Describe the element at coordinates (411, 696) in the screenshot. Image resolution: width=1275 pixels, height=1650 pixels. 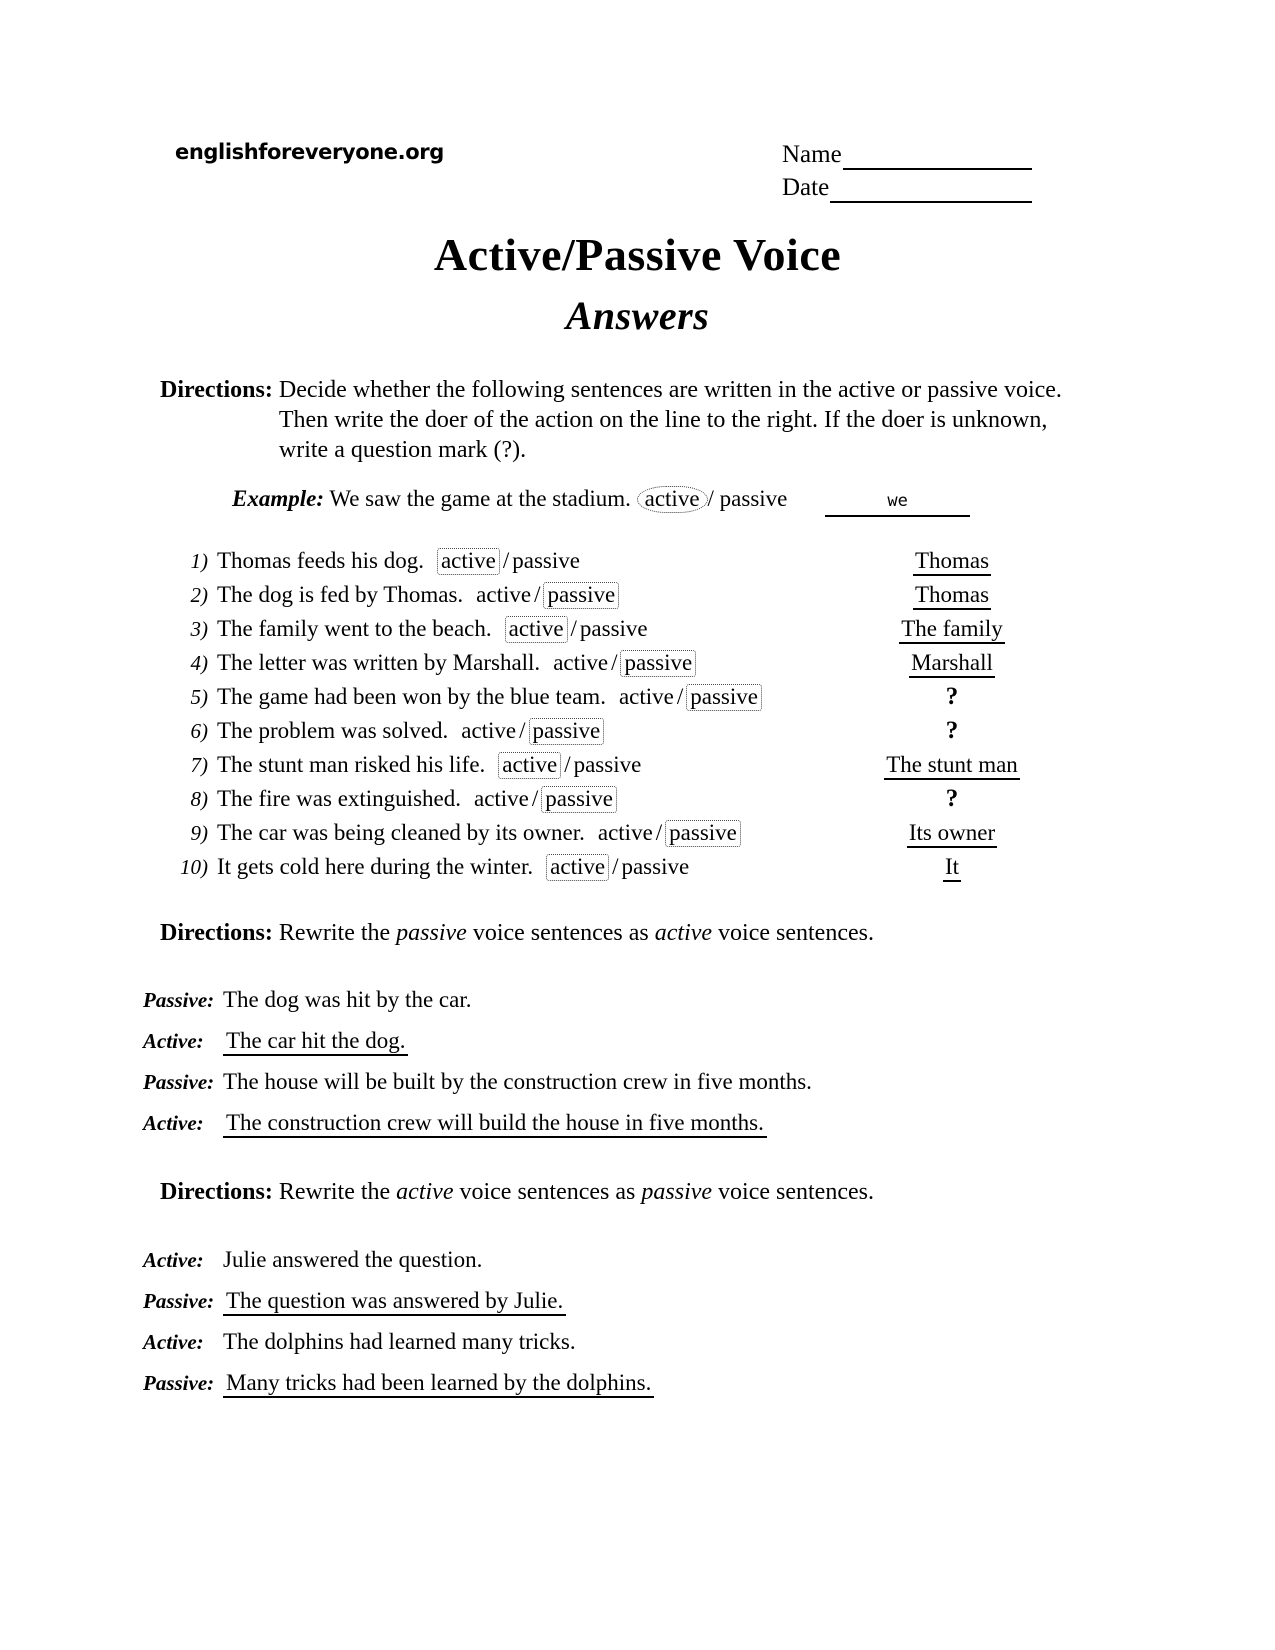
I see `question-sentence: The game had been won by the blue team.` at that location.